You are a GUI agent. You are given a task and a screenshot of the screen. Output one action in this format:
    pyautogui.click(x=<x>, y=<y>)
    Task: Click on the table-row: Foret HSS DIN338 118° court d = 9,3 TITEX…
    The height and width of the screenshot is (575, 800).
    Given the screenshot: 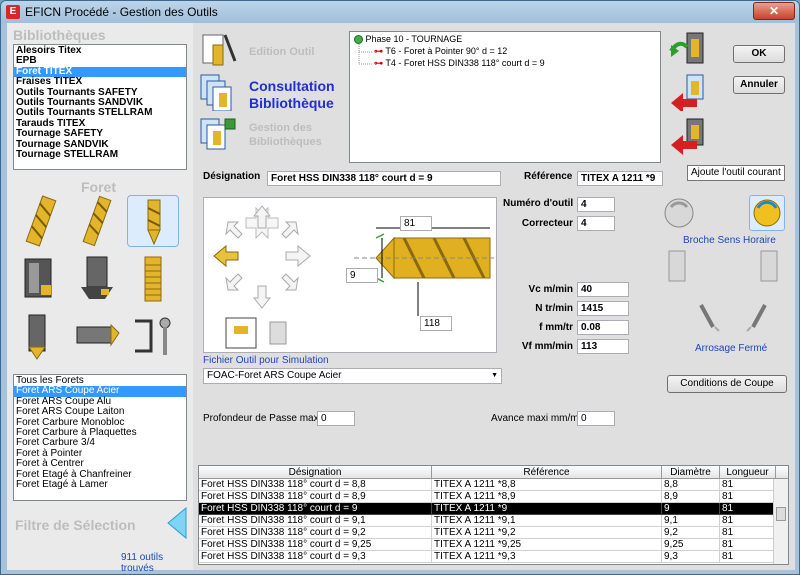 What is the action you would take?
    pyautogui.click(x=487, y=557)
    